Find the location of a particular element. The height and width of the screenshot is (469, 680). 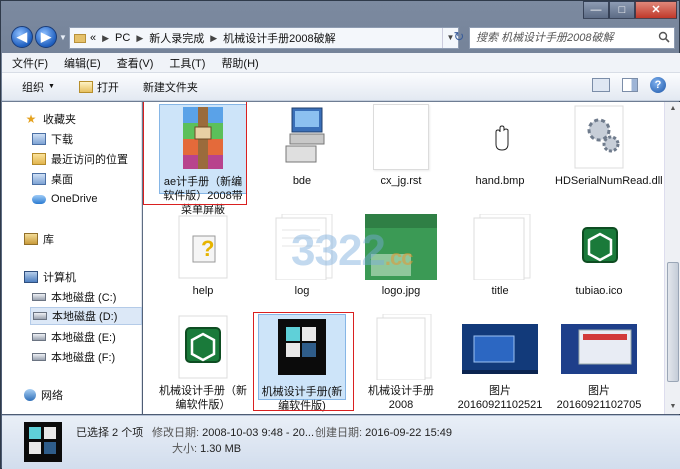

download-folder-icon is located at coordinates (39, 139).